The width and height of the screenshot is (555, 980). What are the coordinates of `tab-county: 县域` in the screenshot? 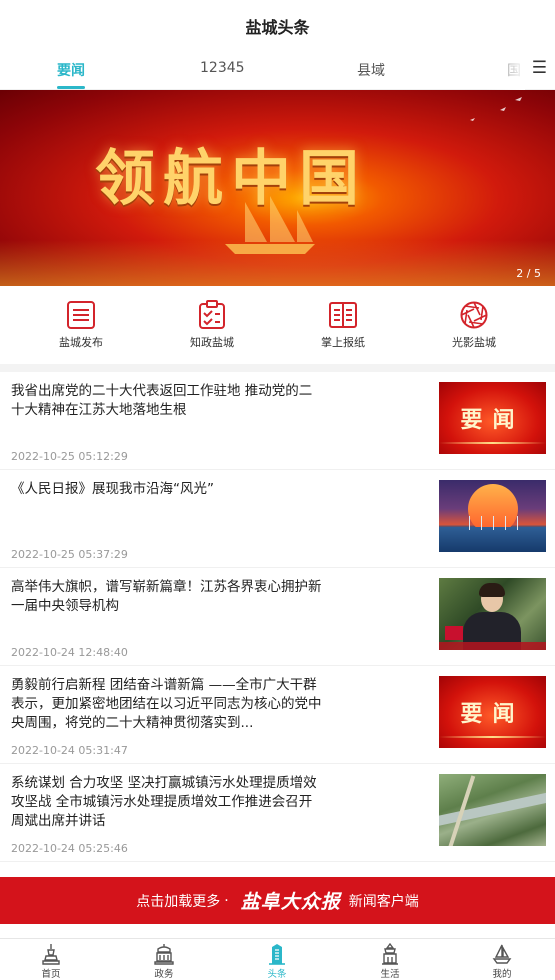 It's located at (371, 70).